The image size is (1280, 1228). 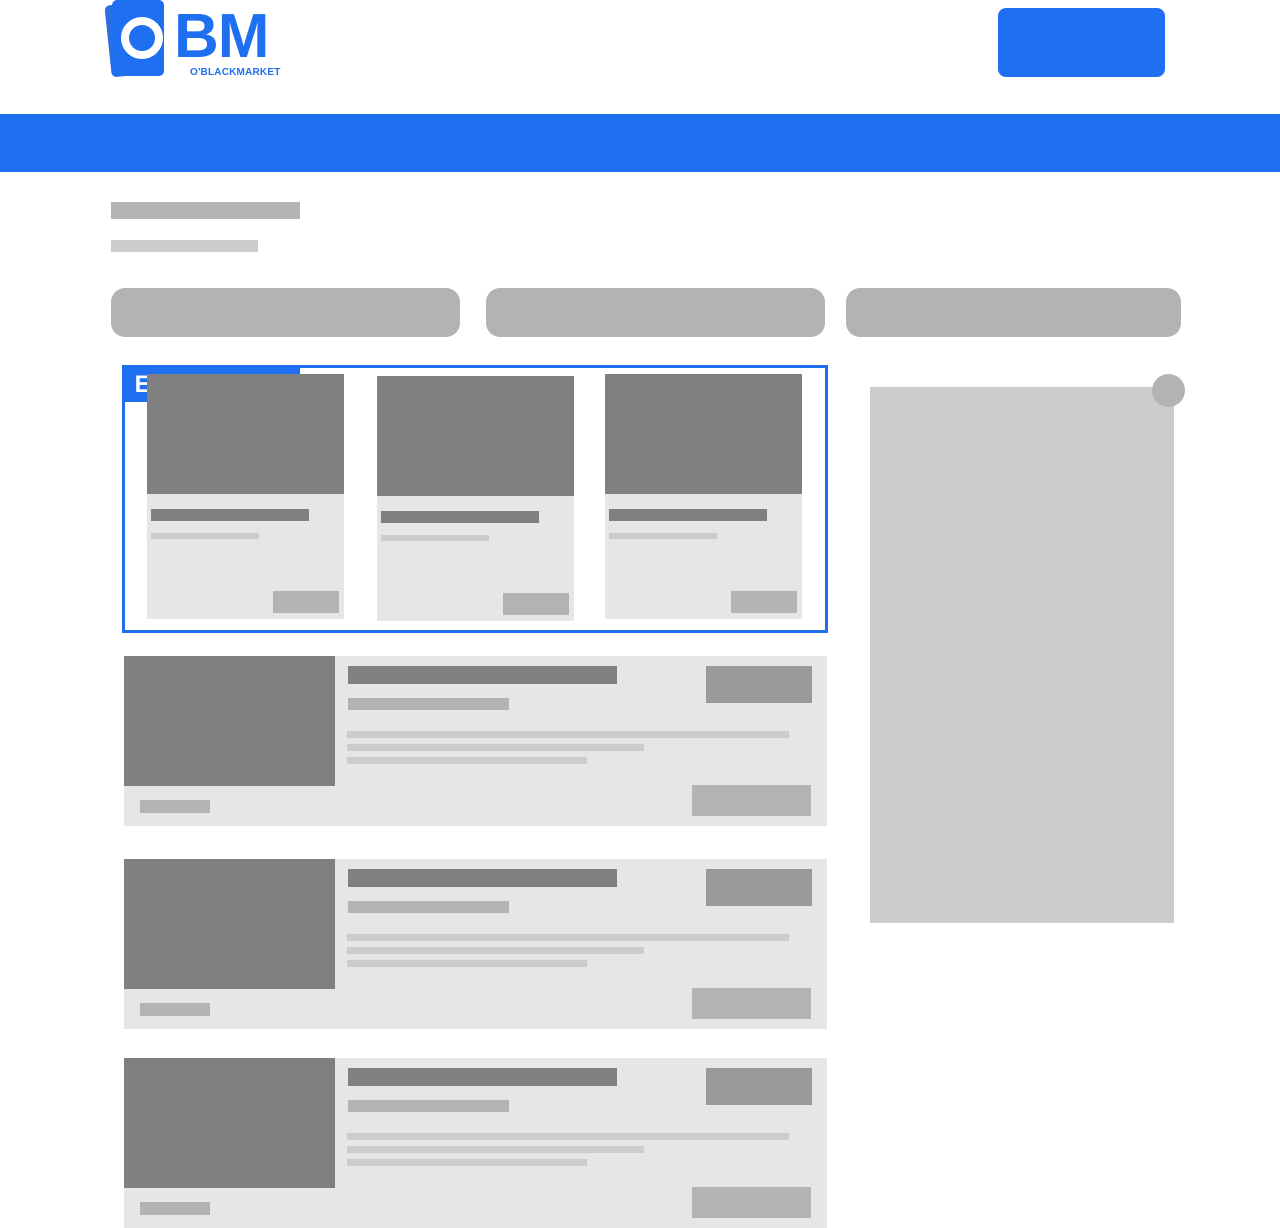 I want to click on logo-card, so click(x=138, y=38).